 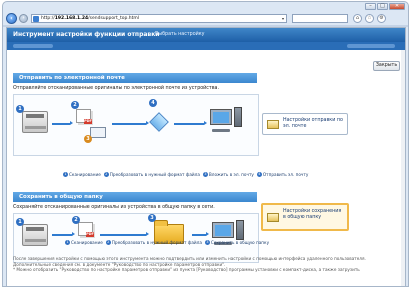 What do you see at coordinates (90, 18) in the screenshot?
I see `url-text: http://192.168.1.24/sendsupport_top.html` at bounding box center [90, 18].